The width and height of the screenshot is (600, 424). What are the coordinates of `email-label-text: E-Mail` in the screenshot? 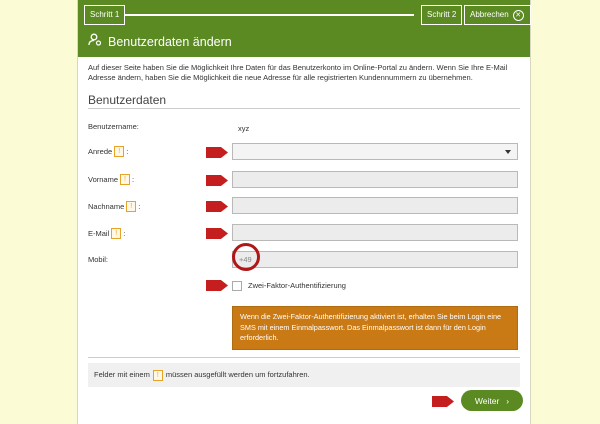 It's located at (99, 233).